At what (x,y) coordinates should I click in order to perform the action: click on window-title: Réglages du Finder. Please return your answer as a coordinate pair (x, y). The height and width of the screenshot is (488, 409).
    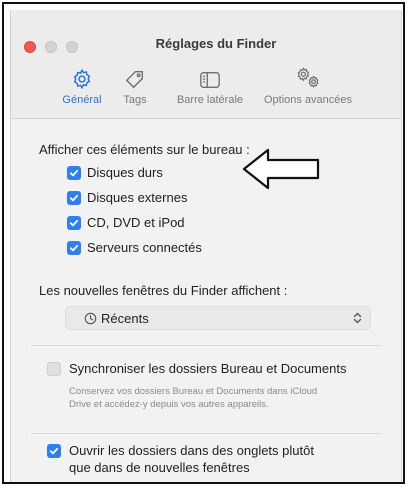
    Looking at the image, I should click on (216, 43).